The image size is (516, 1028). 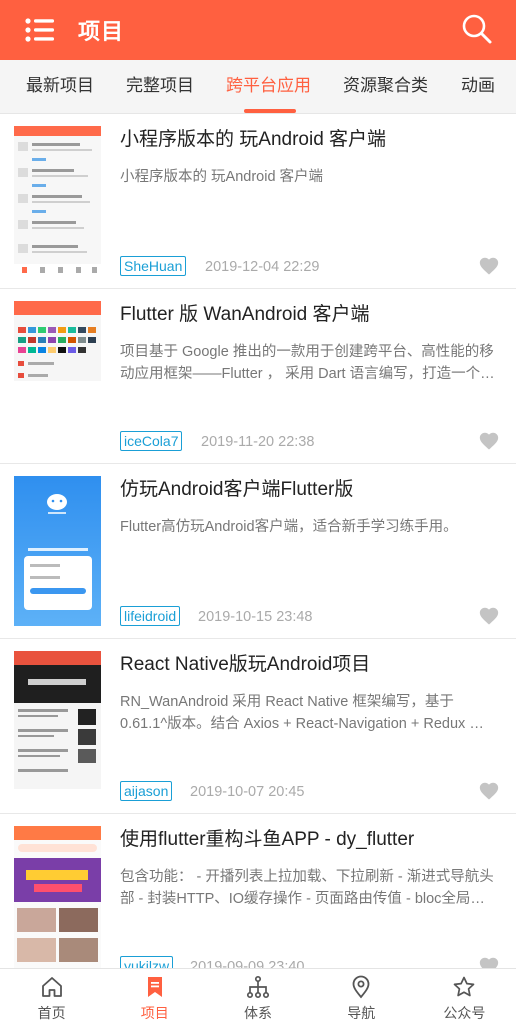 I want to click on nav-public-accounts: 公众号, so click(x=464, y=998).